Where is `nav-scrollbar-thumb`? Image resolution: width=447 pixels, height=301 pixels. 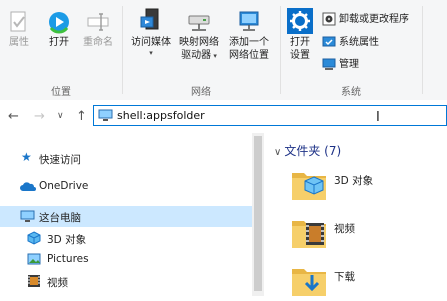
nav-scrollbar-thumb is located at coordinates (258, 213).